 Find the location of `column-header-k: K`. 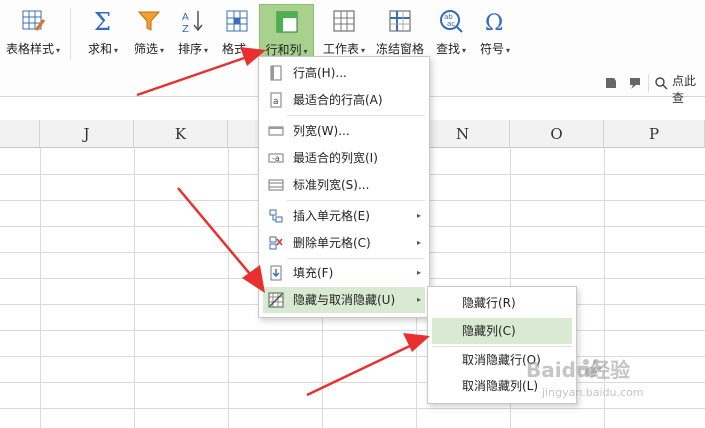

column-header-k: K is located at coordinates (181, 134).